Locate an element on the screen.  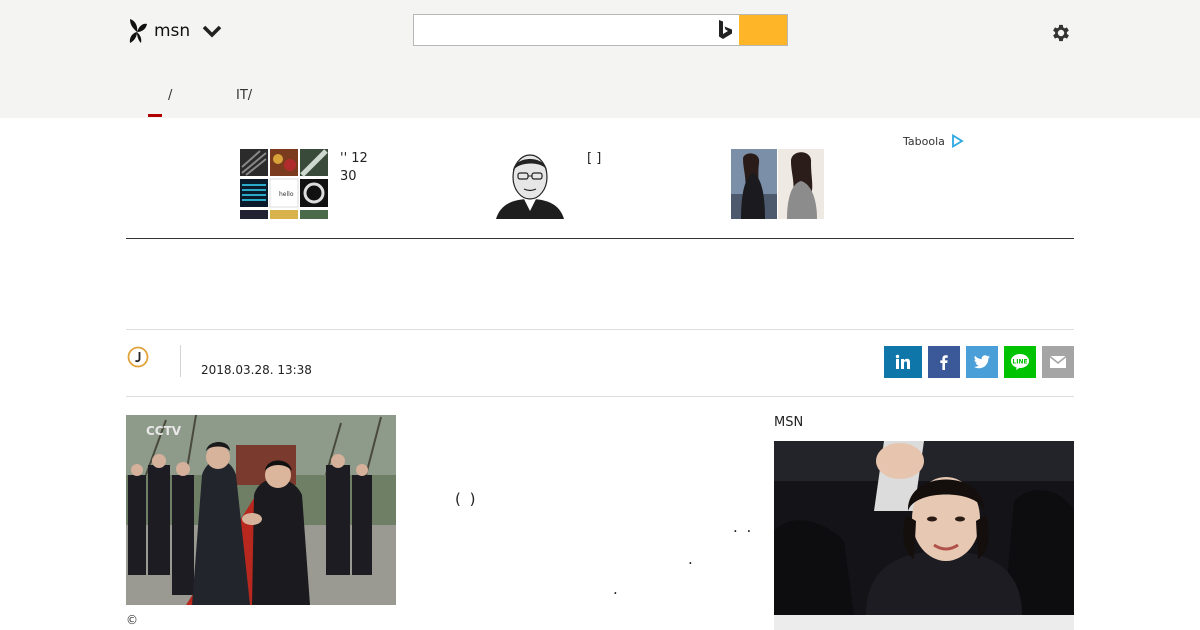
sidebar-photo is located at coordinates (924, 528).